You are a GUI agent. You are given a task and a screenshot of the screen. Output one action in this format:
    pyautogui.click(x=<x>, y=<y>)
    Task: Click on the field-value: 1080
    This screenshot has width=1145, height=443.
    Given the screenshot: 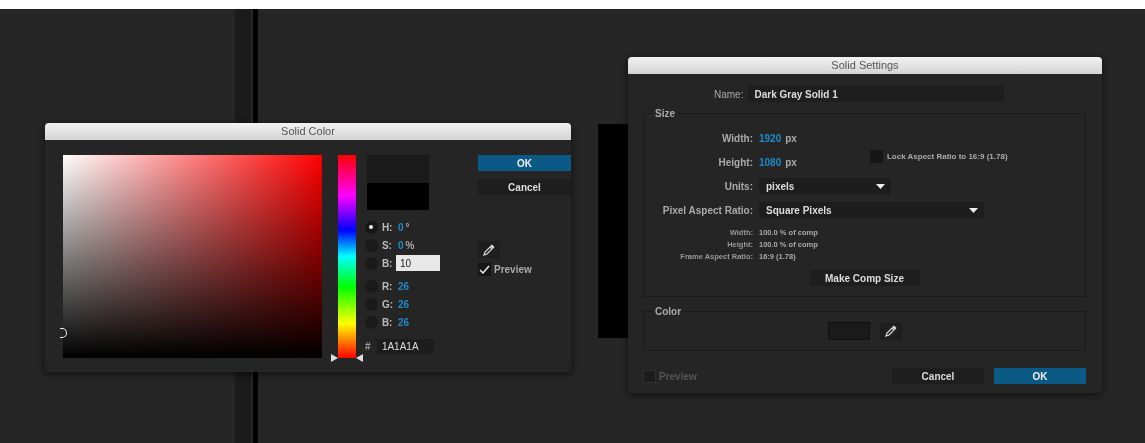 What is the action you would take?
    pyautogui.click(x=770, y=162)
    